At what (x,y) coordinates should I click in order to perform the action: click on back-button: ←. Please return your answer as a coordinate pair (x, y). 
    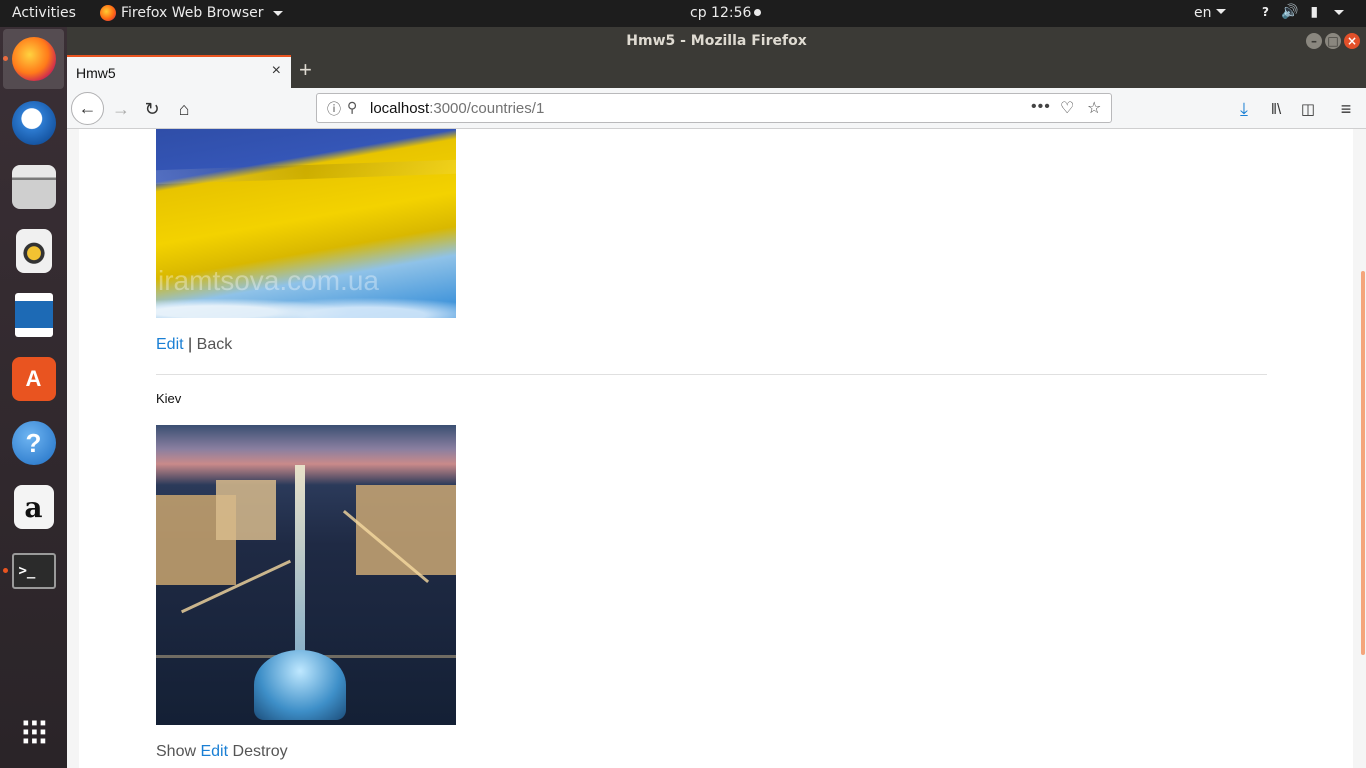
    Looking at the image, I should click on (87, 108).